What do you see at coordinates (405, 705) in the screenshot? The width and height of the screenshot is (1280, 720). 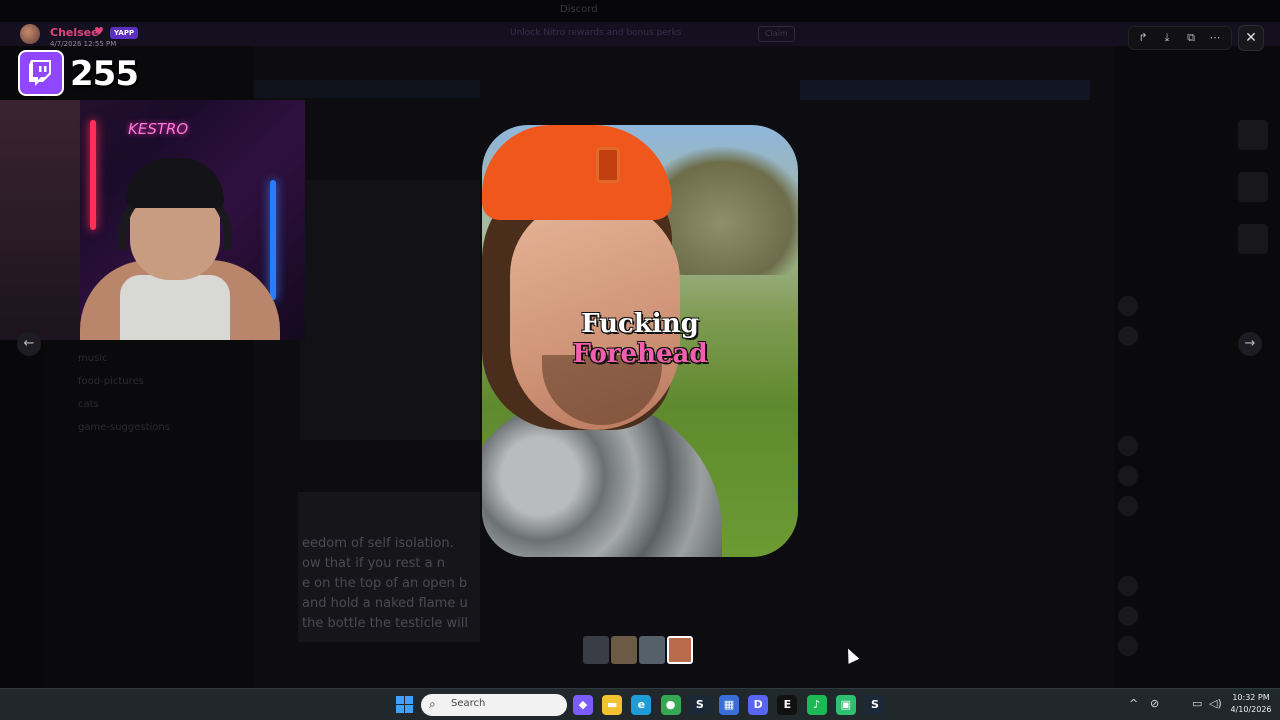 I see `windows-start-icon` at bounding box center [405, 705].